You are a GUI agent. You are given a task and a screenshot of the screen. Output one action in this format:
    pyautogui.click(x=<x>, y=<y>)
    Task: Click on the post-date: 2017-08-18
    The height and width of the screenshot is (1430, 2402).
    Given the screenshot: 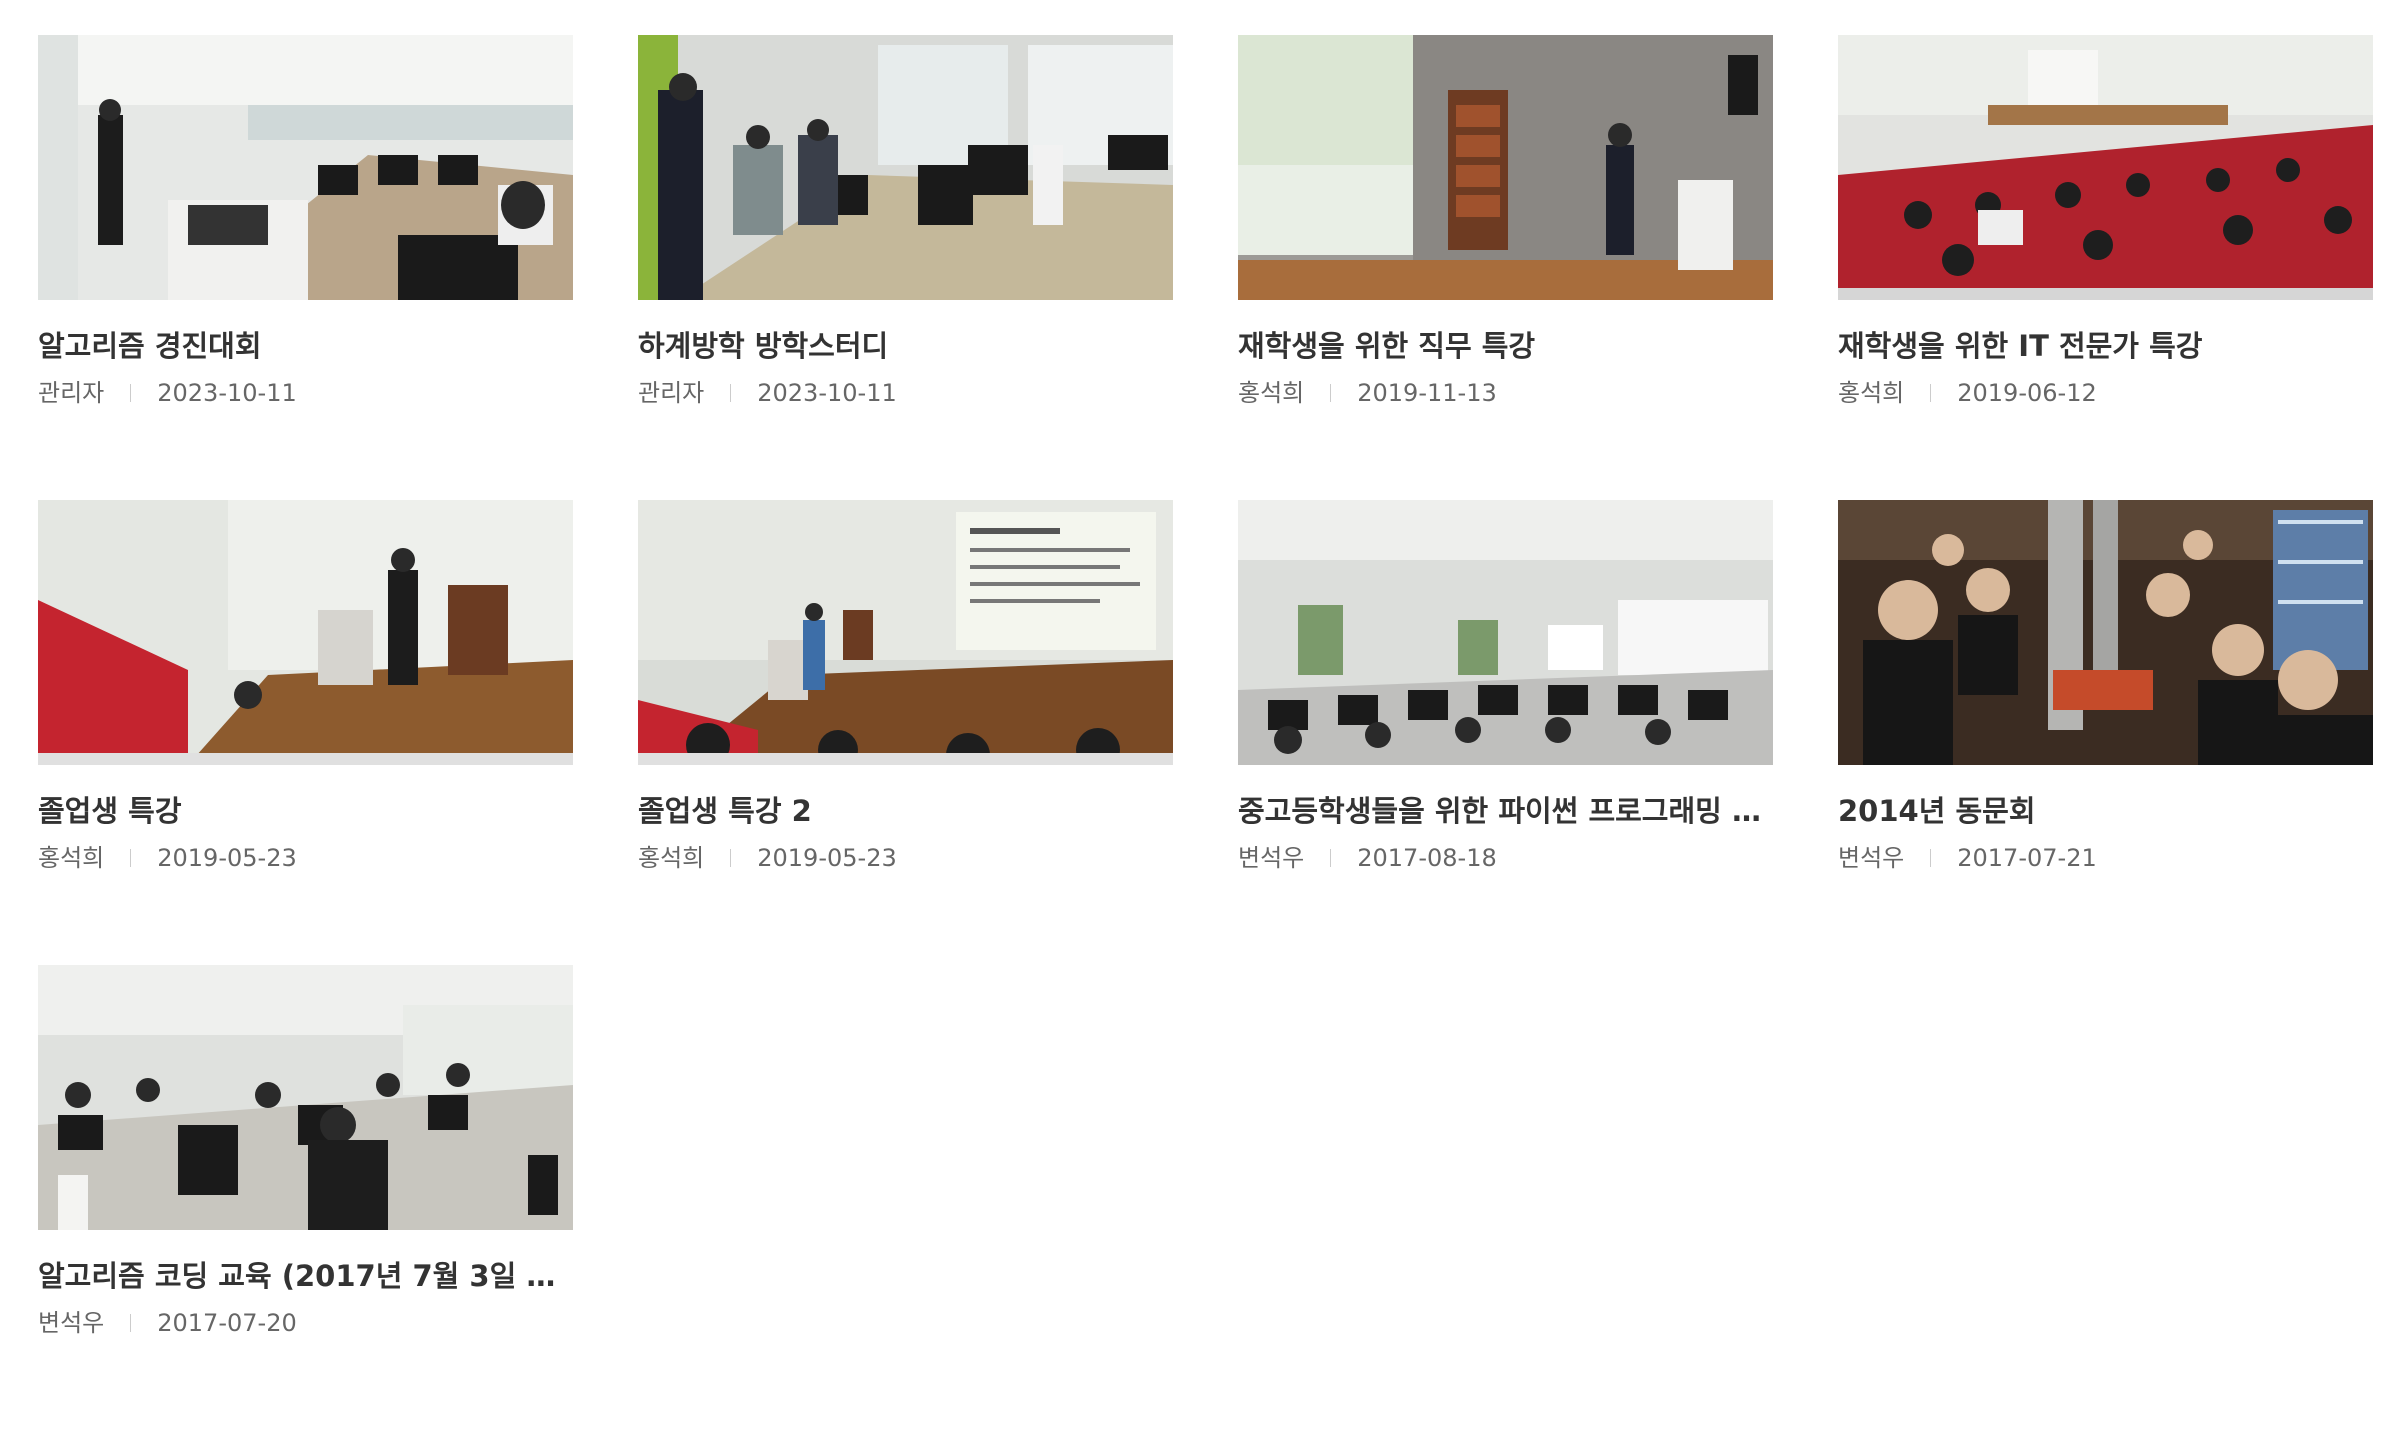 What is the action you would take?
    pyautogui.click(x=1427, y=858)
    